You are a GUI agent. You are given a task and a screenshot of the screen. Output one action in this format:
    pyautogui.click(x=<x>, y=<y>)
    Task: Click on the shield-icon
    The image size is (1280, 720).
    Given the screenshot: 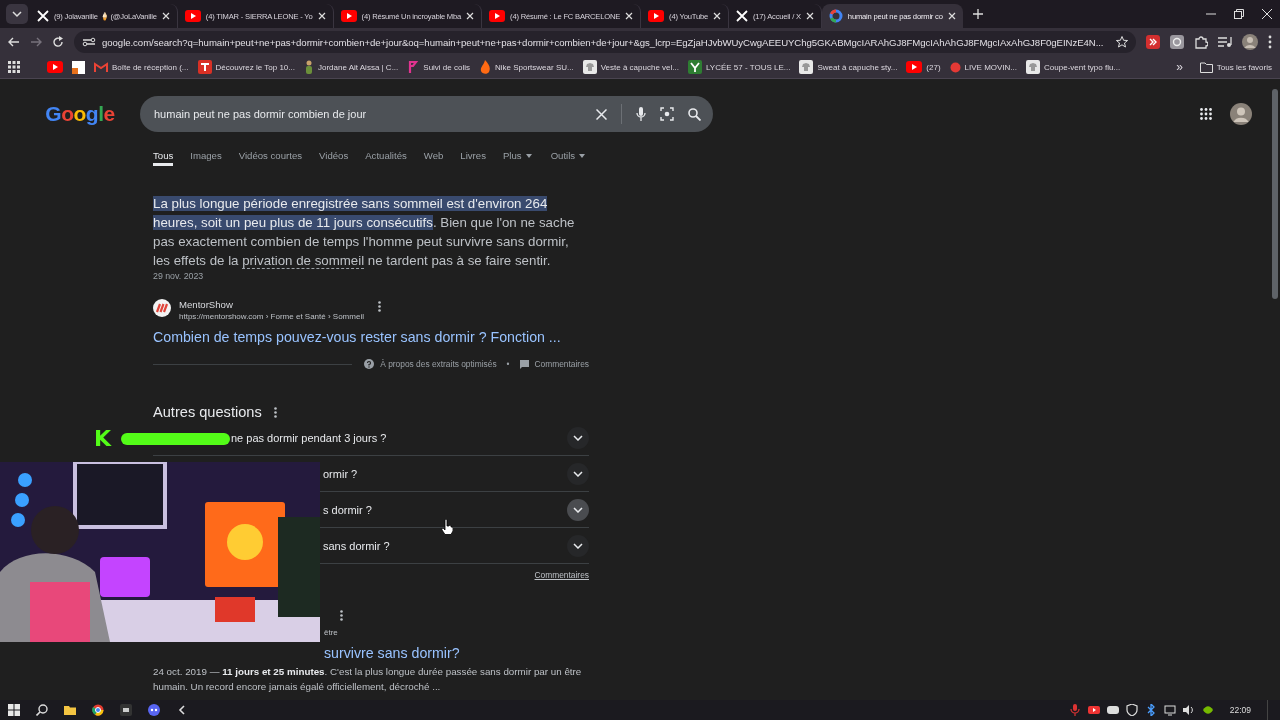 What is the action you would take?
    pyautogui.click(x=1131, y=710)
    